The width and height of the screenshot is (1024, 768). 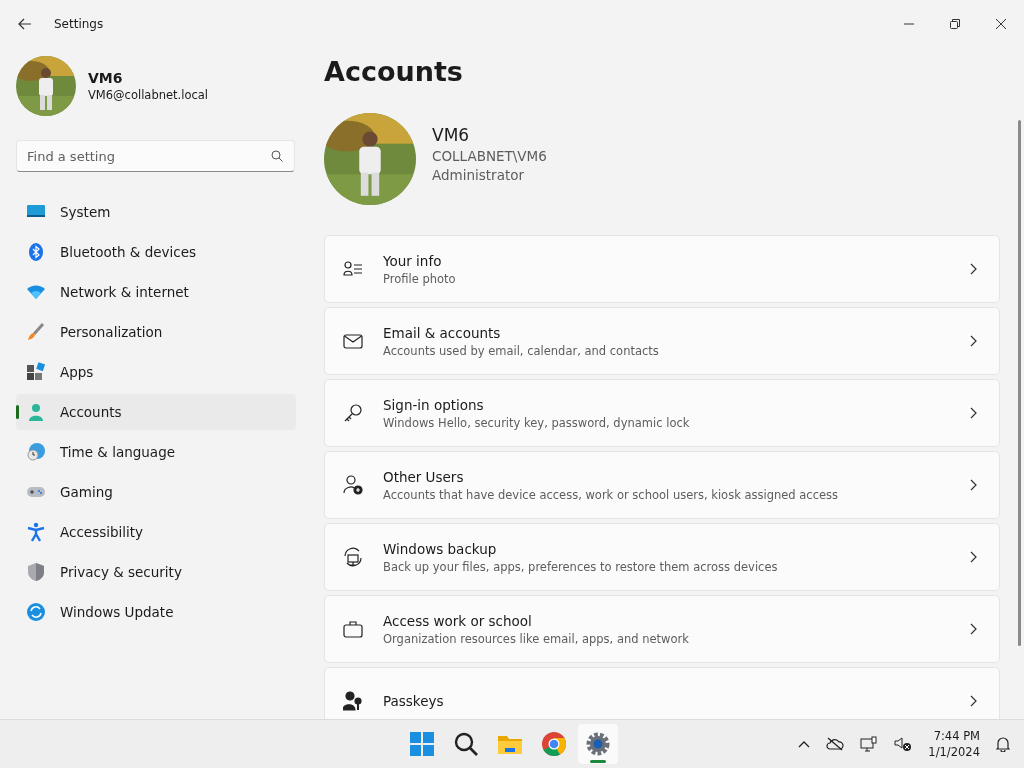 What do you see at coordinates (36, 532) in the screenshot?
I see `accessibility-icon` at bounding box center [36, 532].